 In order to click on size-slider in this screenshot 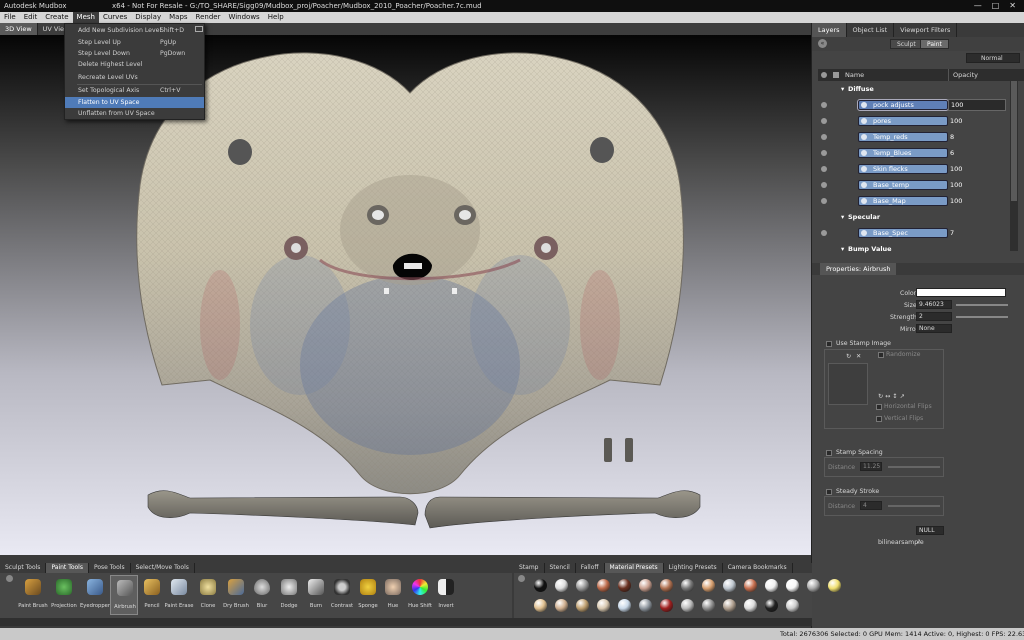, I will do `click(982, 305)`.